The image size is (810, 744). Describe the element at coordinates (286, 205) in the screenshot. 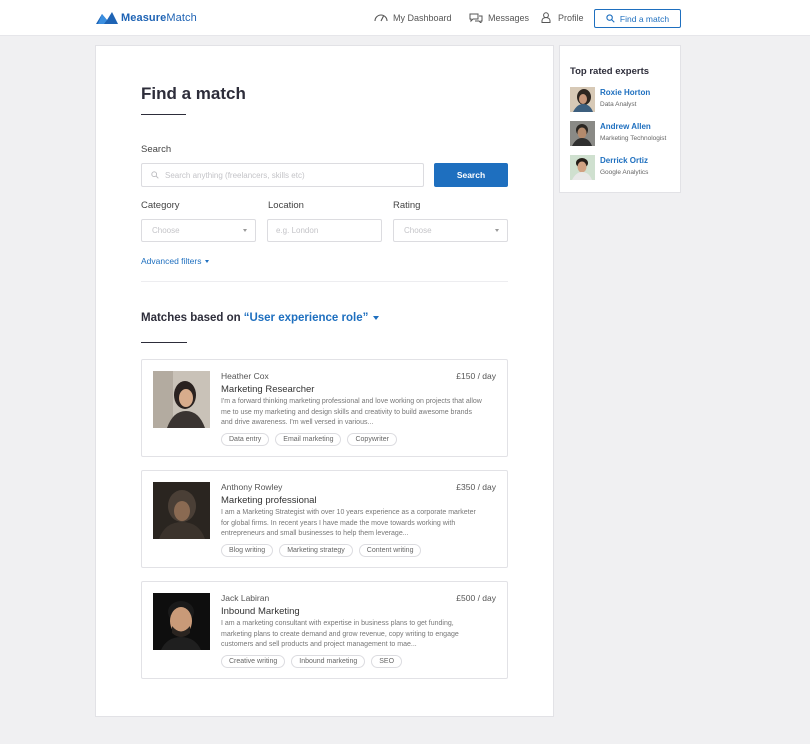

I see `location-label: Location` at that location.